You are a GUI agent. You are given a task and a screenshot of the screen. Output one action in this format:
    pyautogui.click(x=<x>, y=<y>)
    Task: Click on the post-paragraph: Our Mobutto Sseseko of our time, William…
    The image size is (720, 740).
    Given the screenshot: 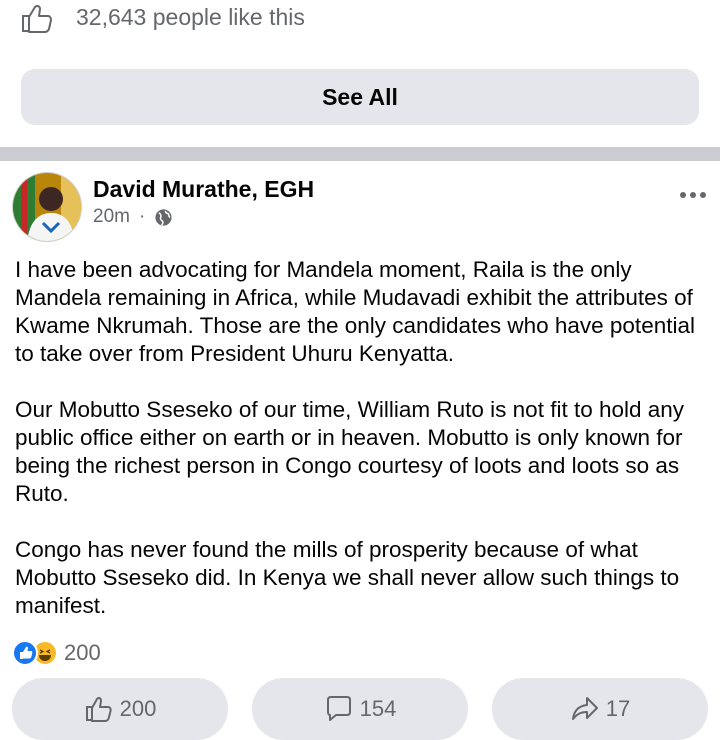 What is the action you would take?
    pyautogui.click(x=350, y=451)
    